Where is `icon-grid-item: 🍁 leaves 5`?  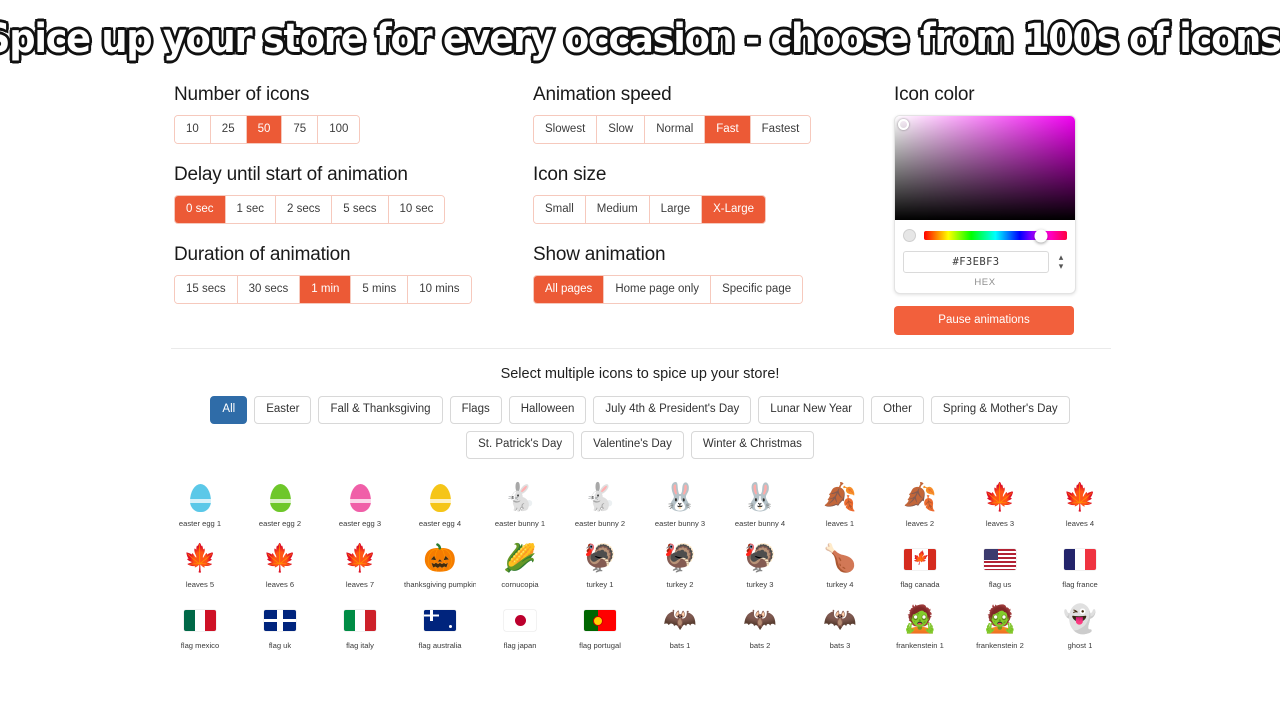 icon-grid-item: 🍁 leaves 5 is located at coordinates (200, 565).